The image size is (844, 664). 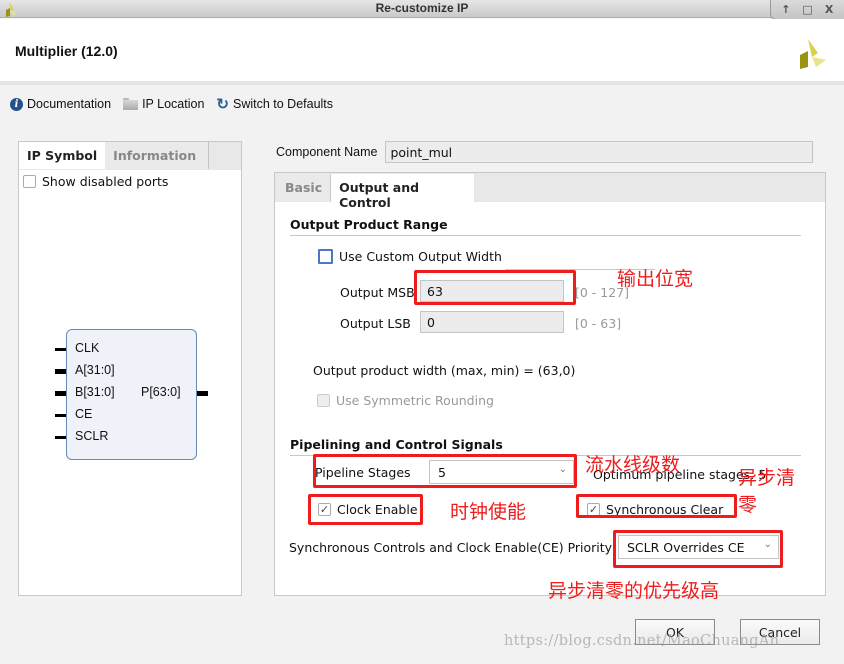 I want to click on pin-clk, so click(x=60, y=349).